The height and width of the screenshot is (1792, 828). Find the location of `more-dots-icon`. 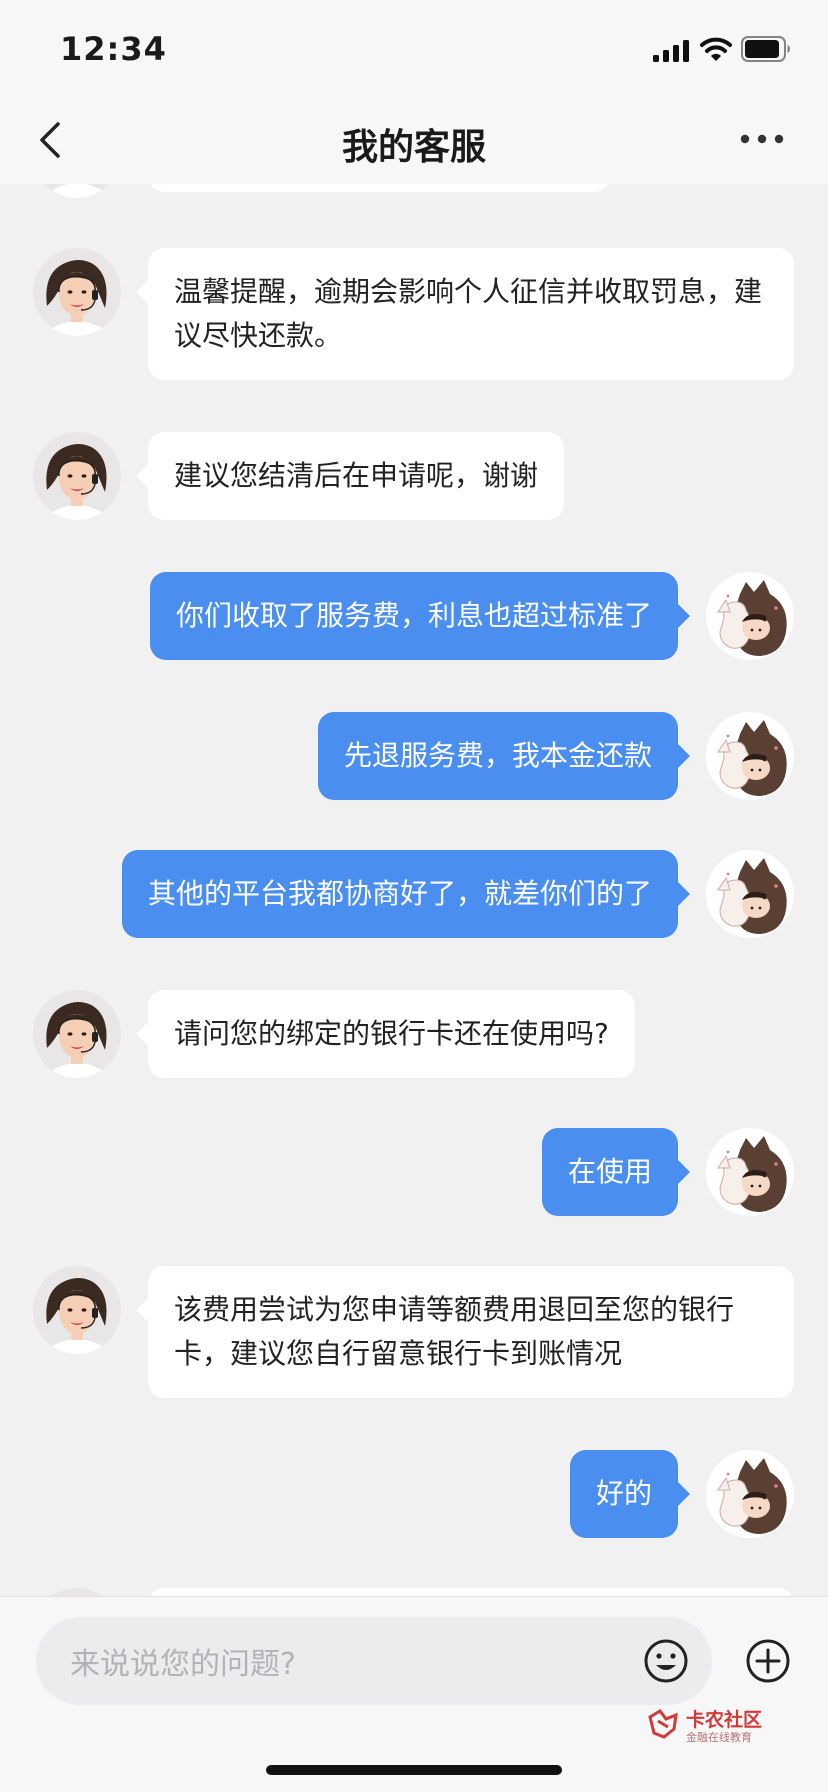

more-dots-icon is located at coordinates (762, 139).